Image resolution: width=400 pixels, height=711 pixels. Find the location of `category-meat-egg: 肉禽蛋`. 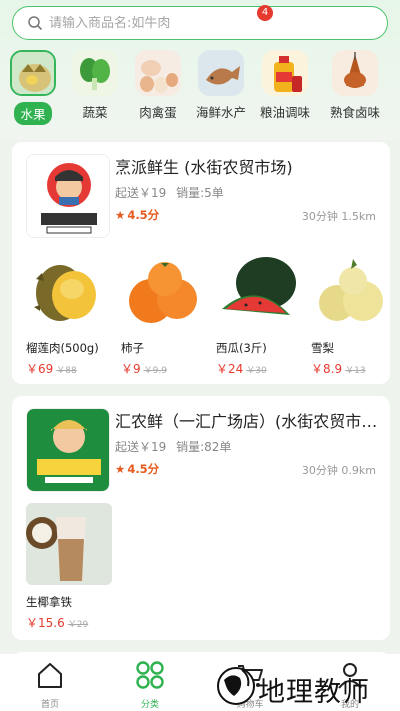

category-meat-egg: 肉禽蛋 is located at coordinates (158, 85).